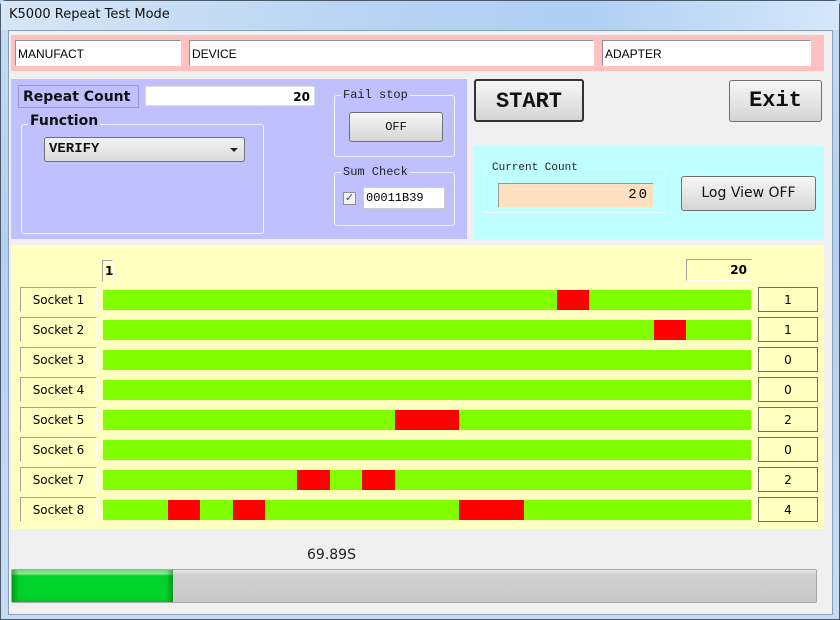  What do you see at coordinates (391, 53) in the screenshot?
I see `device-field: DEVICE` at bounding box center [391, 53].